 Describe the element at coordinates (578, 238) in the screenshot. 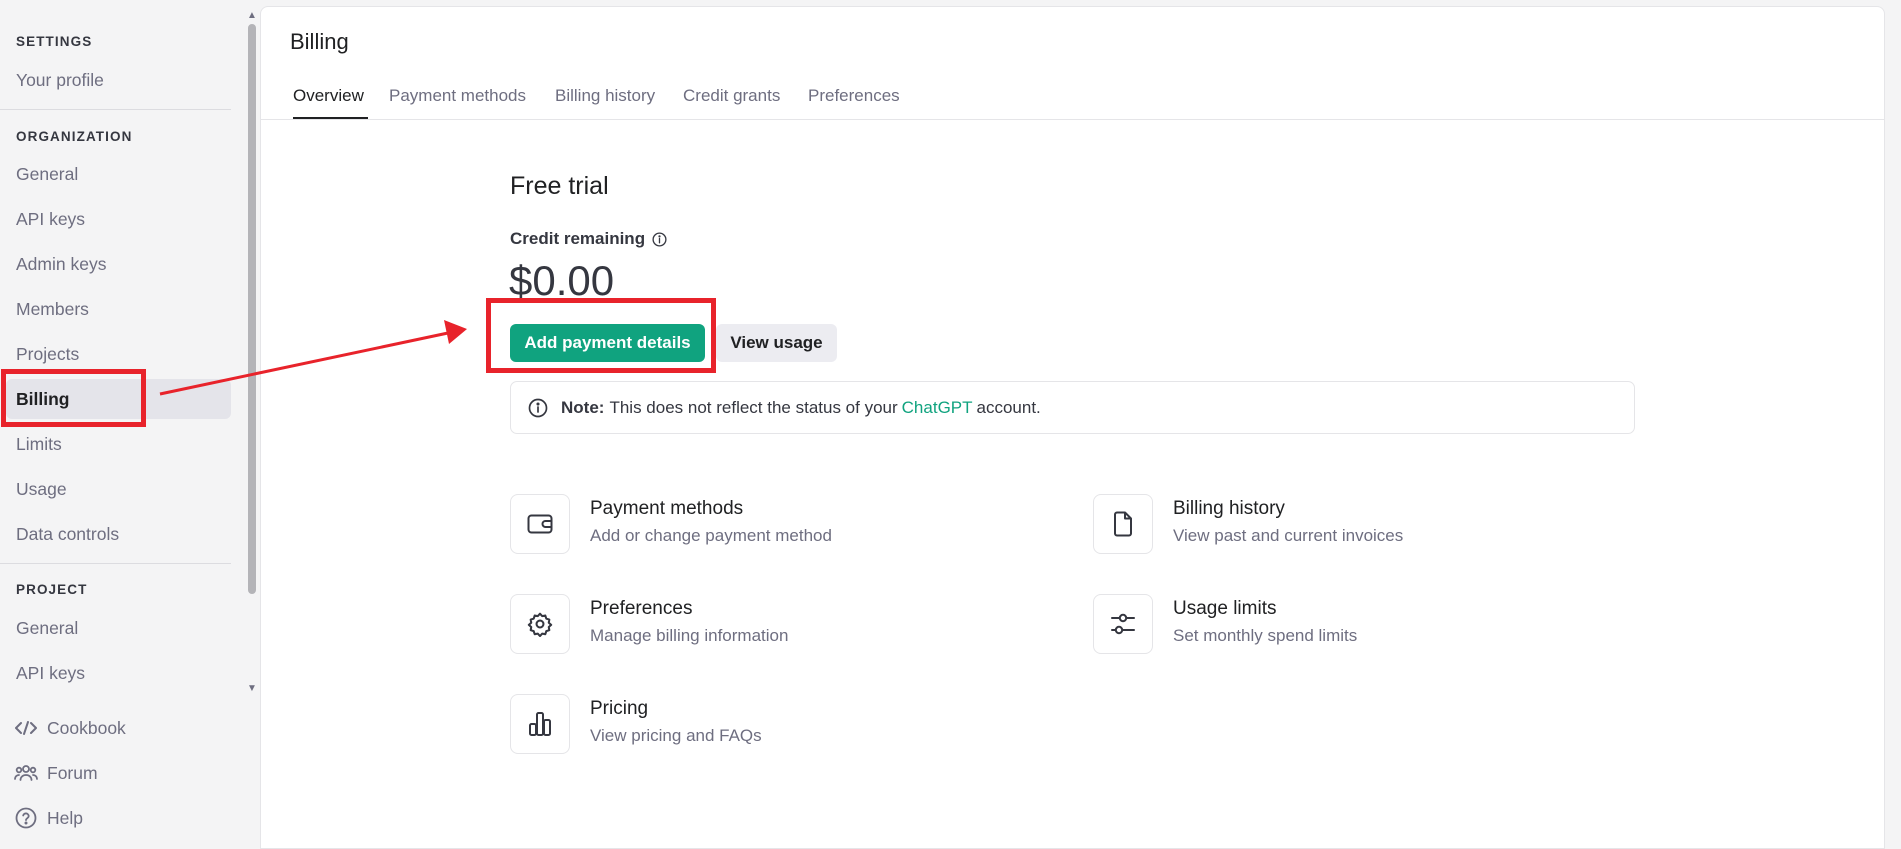

I see `credit-label-text: Credit remaining` at that location.